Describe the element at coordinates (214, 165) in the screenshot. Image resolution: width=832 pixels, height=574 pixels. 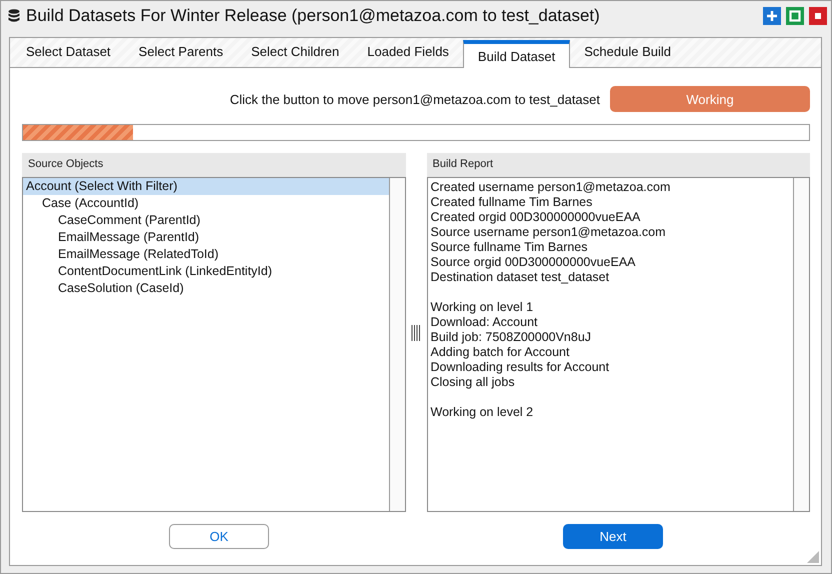
I see `panel-header: Source Objects` at that location.